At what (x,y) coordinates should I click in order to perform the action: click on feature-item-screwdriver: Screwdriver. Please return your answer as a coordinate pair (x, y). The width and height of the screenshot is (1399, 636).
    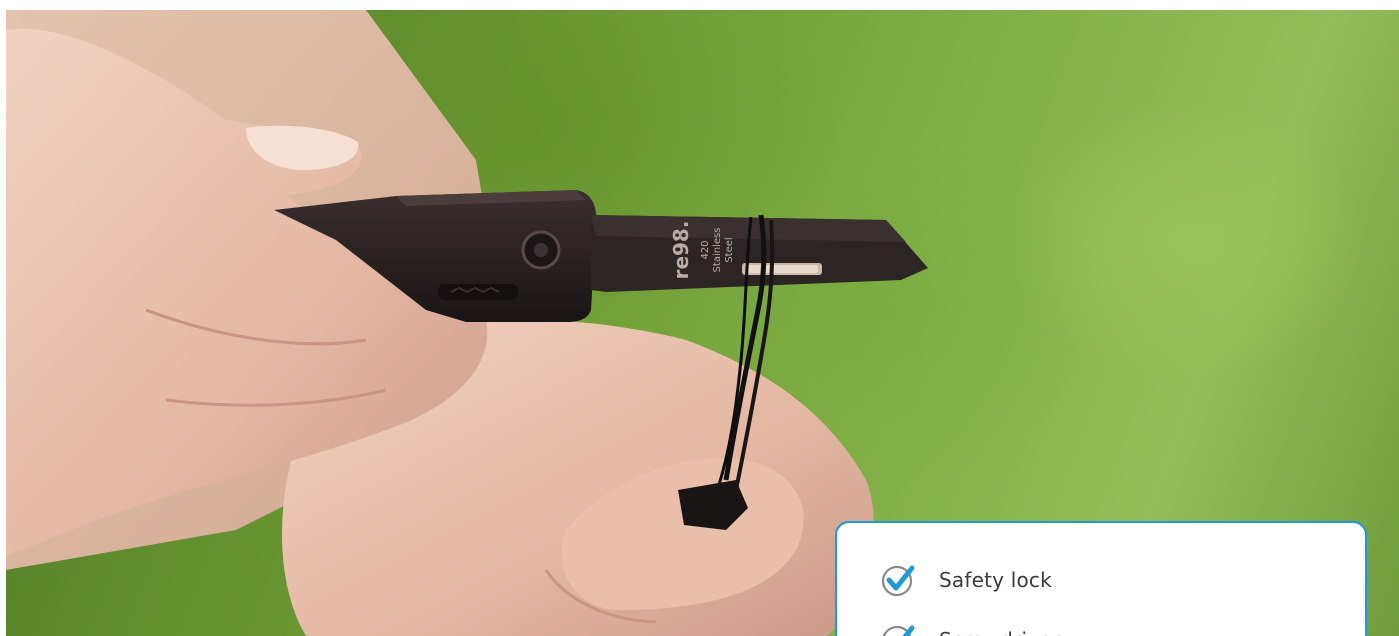
    Looking at the image, I should click on (970, 629).